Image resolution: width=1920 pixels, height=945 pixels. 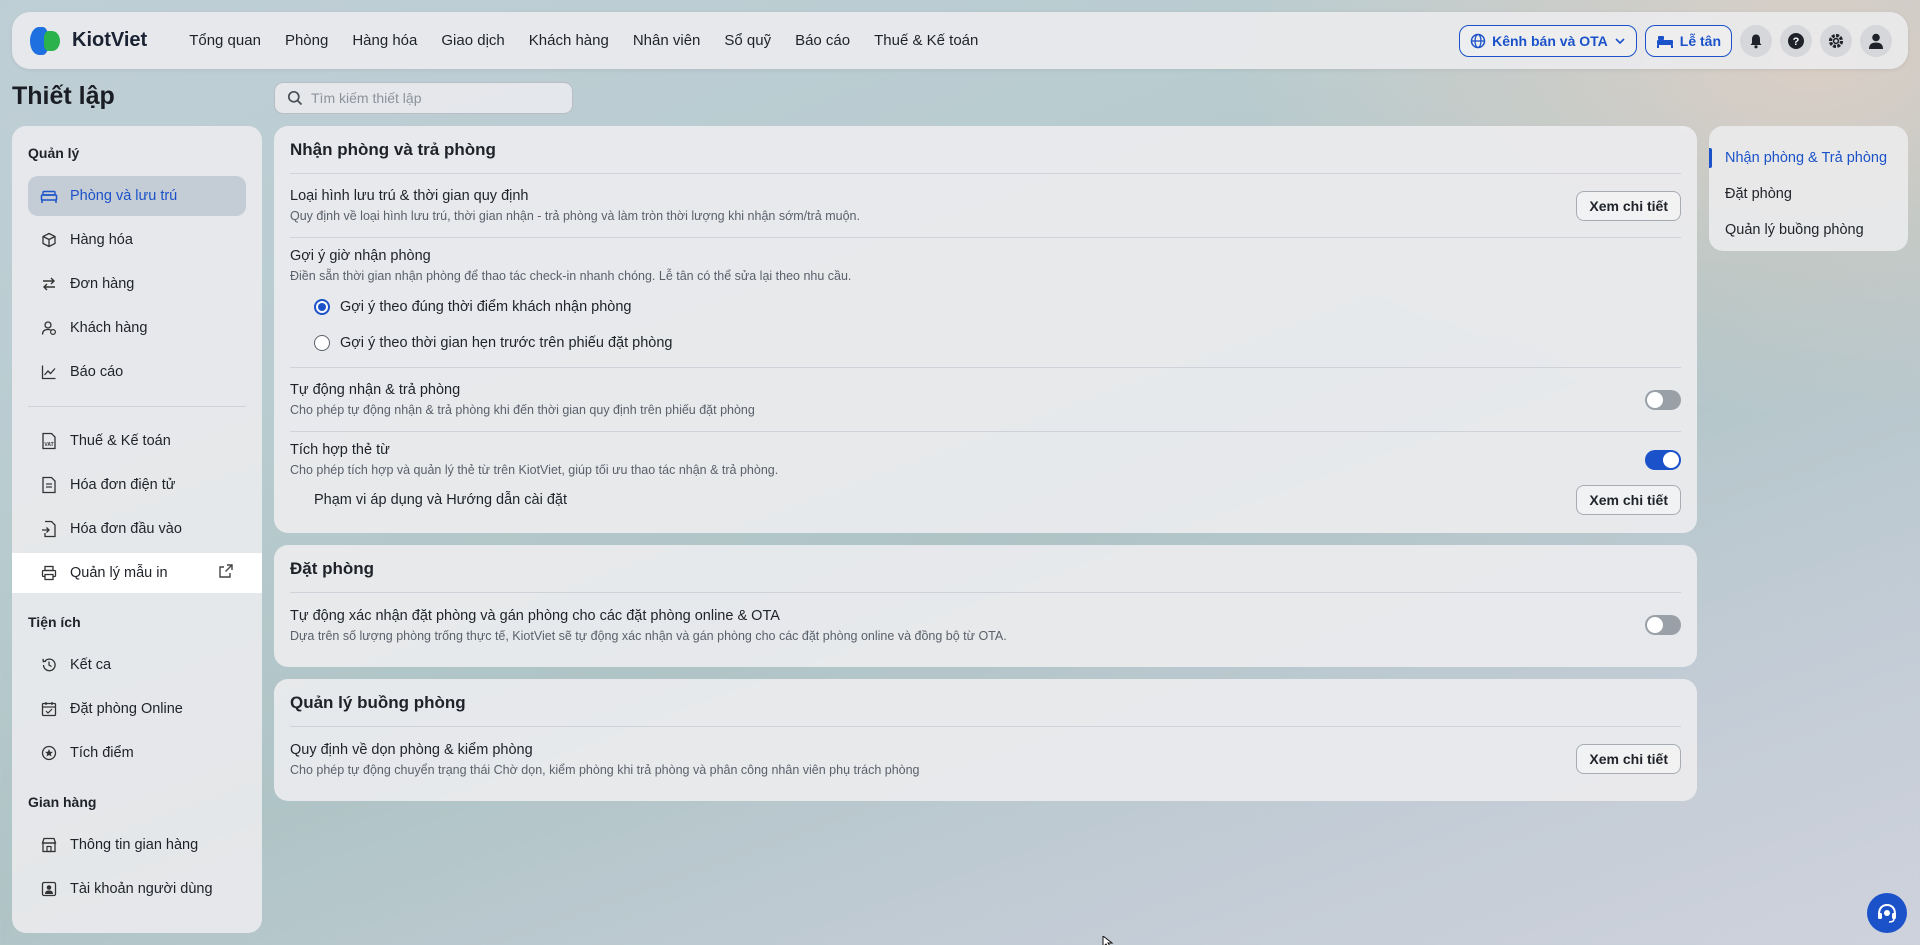 I want to click on section-utilities: Tiện ích, so click(x=54, y=622).